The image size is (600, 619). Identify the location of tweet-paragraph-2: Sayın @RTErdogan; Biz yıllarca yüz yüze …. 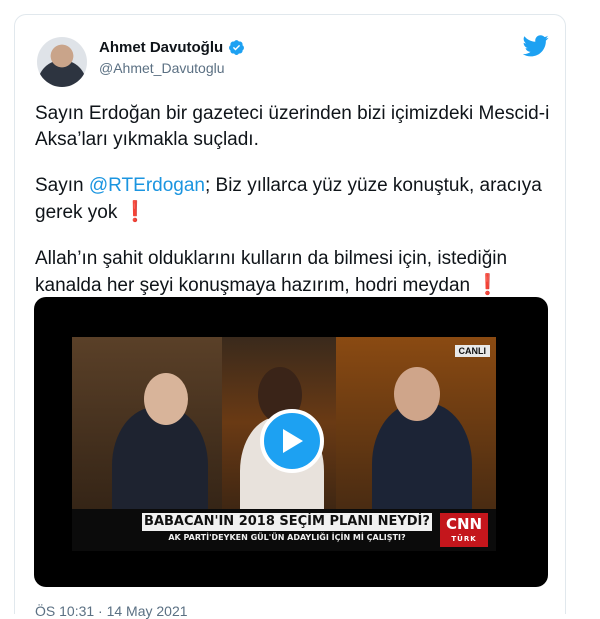
(295, 199).